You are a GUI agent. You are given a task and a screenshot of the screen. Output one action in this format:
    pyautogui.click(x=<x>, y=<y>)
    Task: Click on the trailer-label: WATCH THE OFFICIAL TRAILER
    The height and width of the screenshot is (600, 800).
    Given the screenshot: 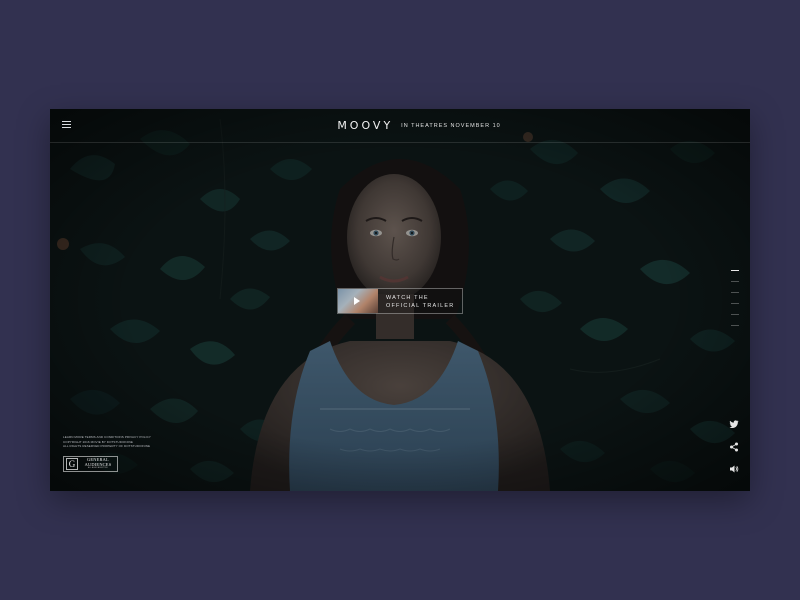 What is the action you would take?
    pyautogui.click(x=424, y=302)
    